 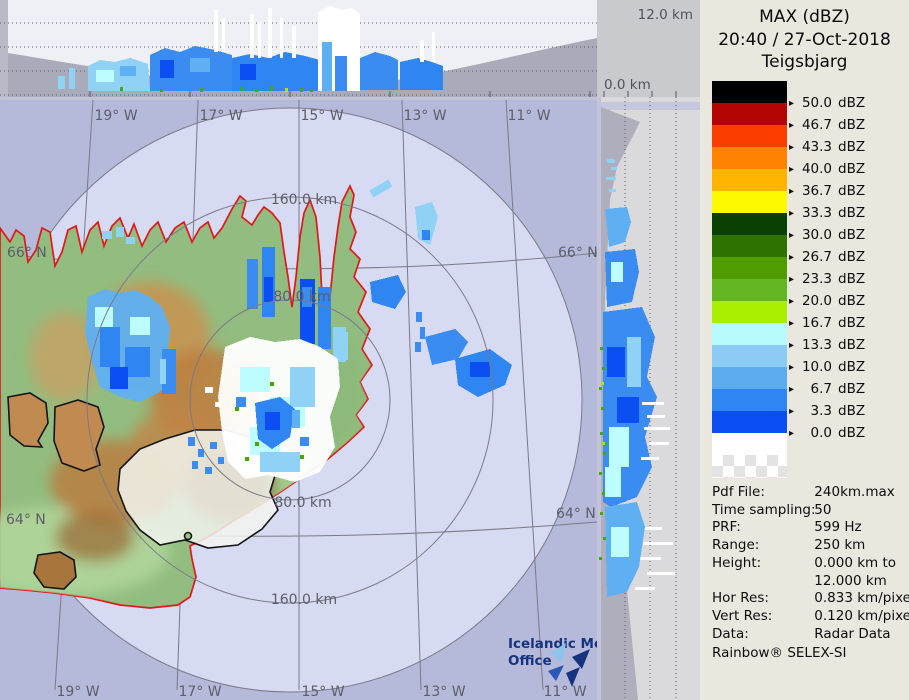 What do you see at coordinates (816, 367) in the screenshot?
I see `level-value: 10.0` at bounding box center [816, 367].